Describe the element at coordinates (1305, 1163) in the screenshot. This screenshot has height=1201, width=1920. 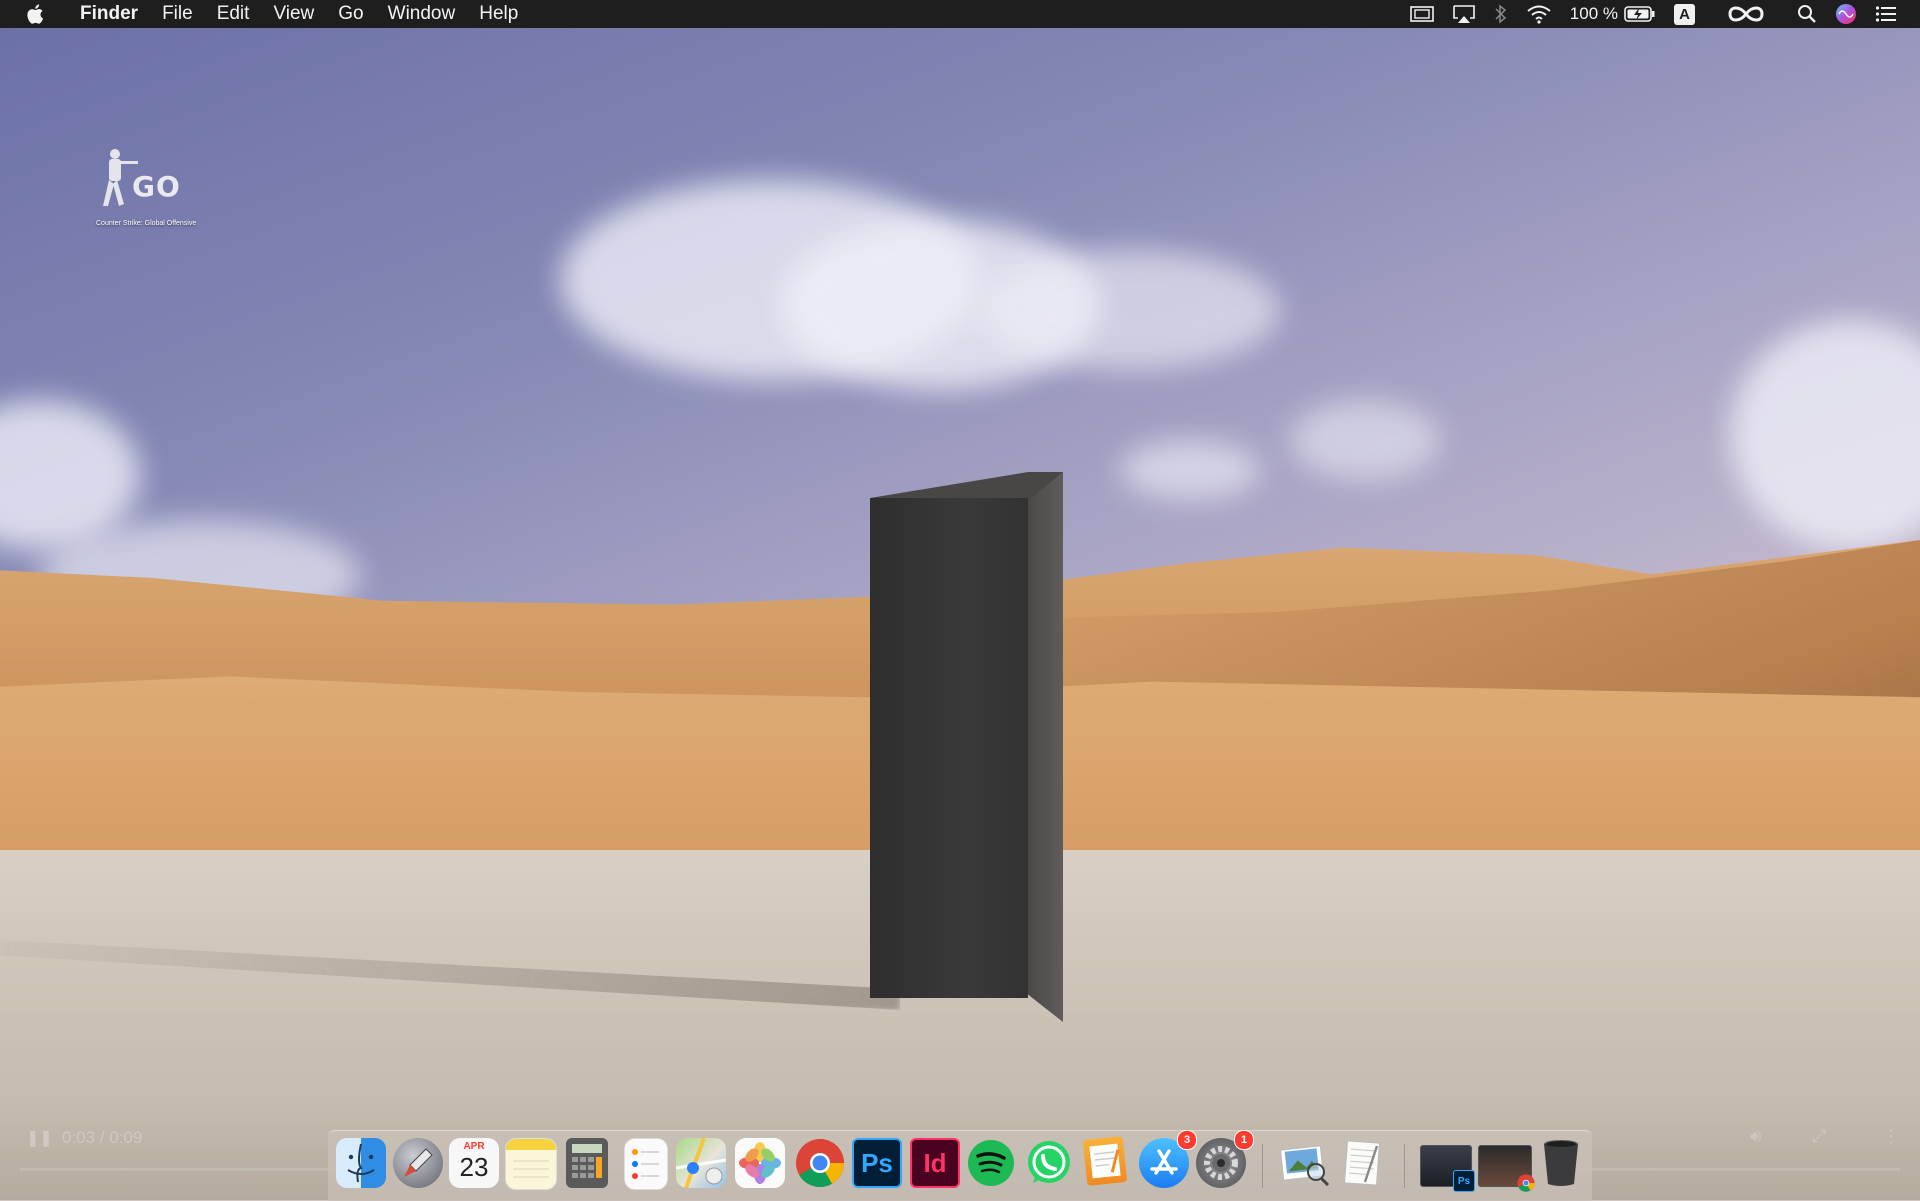
I see `dock-preview-icon` at that location.